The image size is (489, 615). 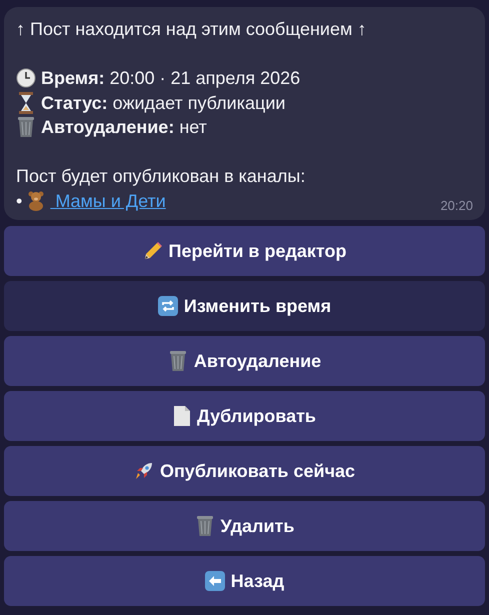 I want to click on document-icon, so click(x=182, y=416).